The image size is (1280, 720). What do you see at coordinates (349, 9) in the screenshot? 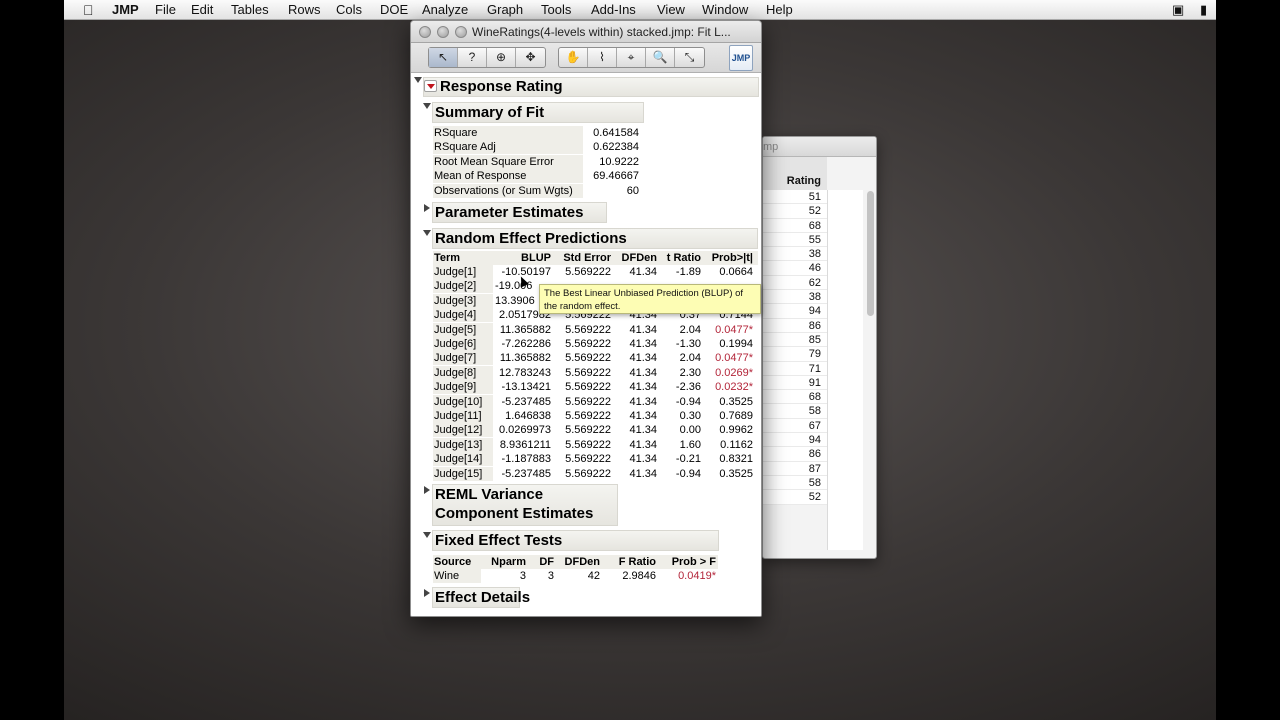
I see `menu-cols: Cols` at bounding box center [349, 9].